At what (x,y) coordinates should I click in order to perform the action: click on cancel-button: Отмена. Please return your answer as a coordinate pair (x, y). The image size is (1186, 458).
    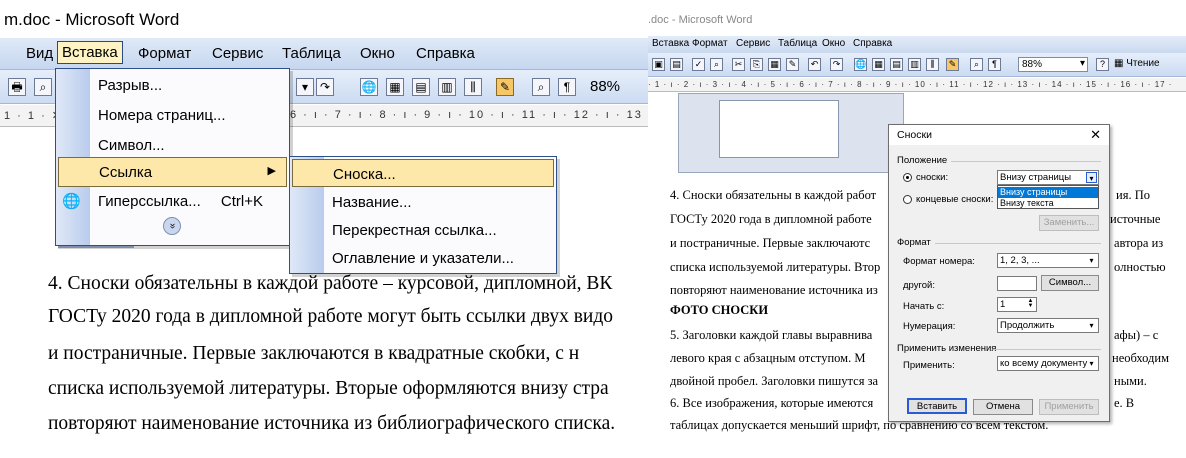
    Looking at the image, I should click on (1003, 407).